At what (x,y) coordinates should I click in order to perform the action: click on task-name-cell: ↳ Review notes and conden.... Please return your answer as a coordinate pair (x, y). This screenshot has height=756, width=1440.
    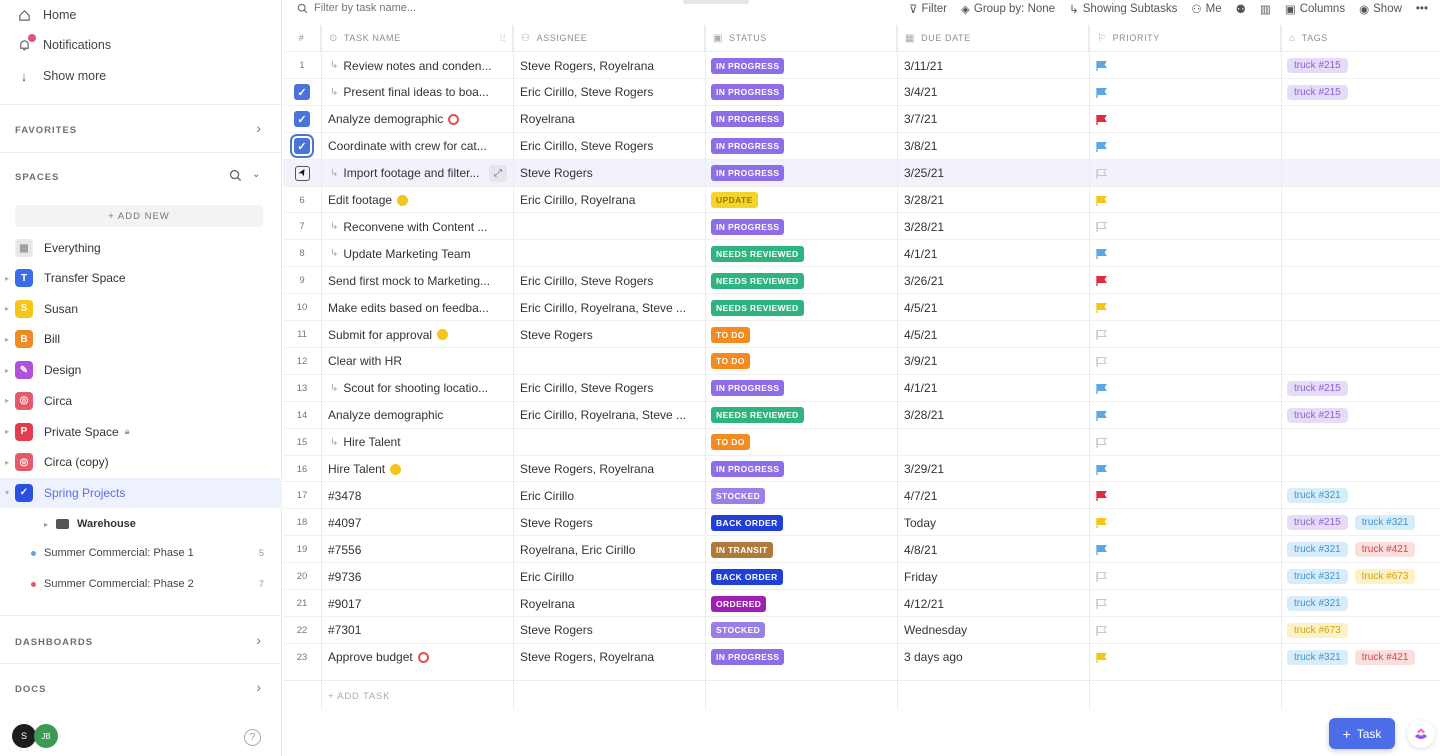
    Looking at the image, I should click on (417, 65).